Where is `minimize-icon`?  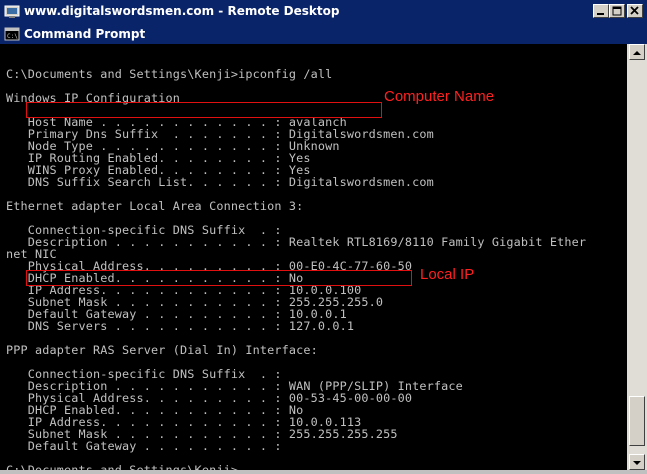 minimize-icon is located at coordinates (600, 14).